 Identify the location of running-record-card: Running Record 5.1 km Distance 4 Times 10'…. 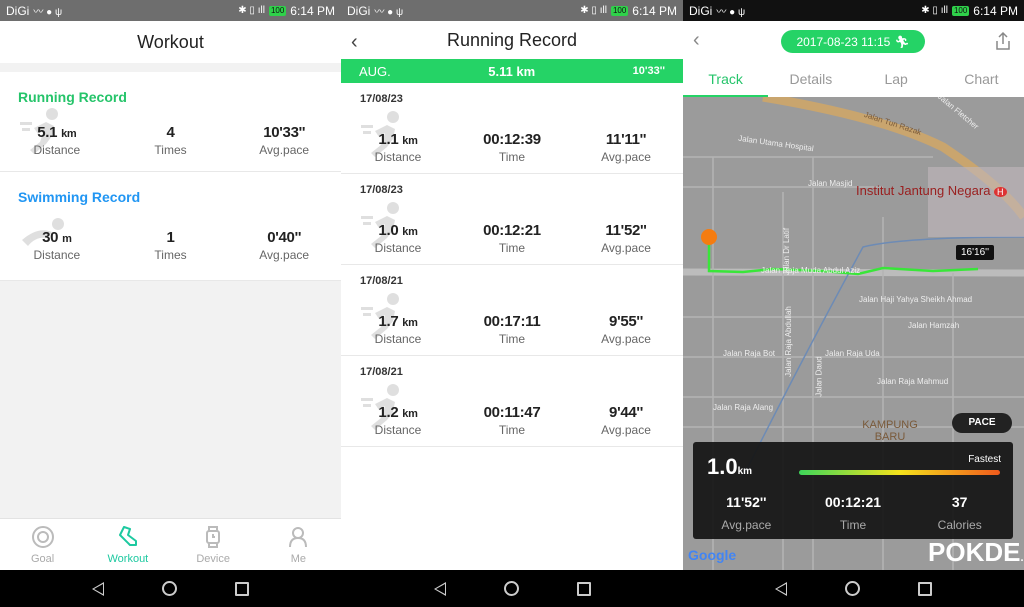
(170, 122).